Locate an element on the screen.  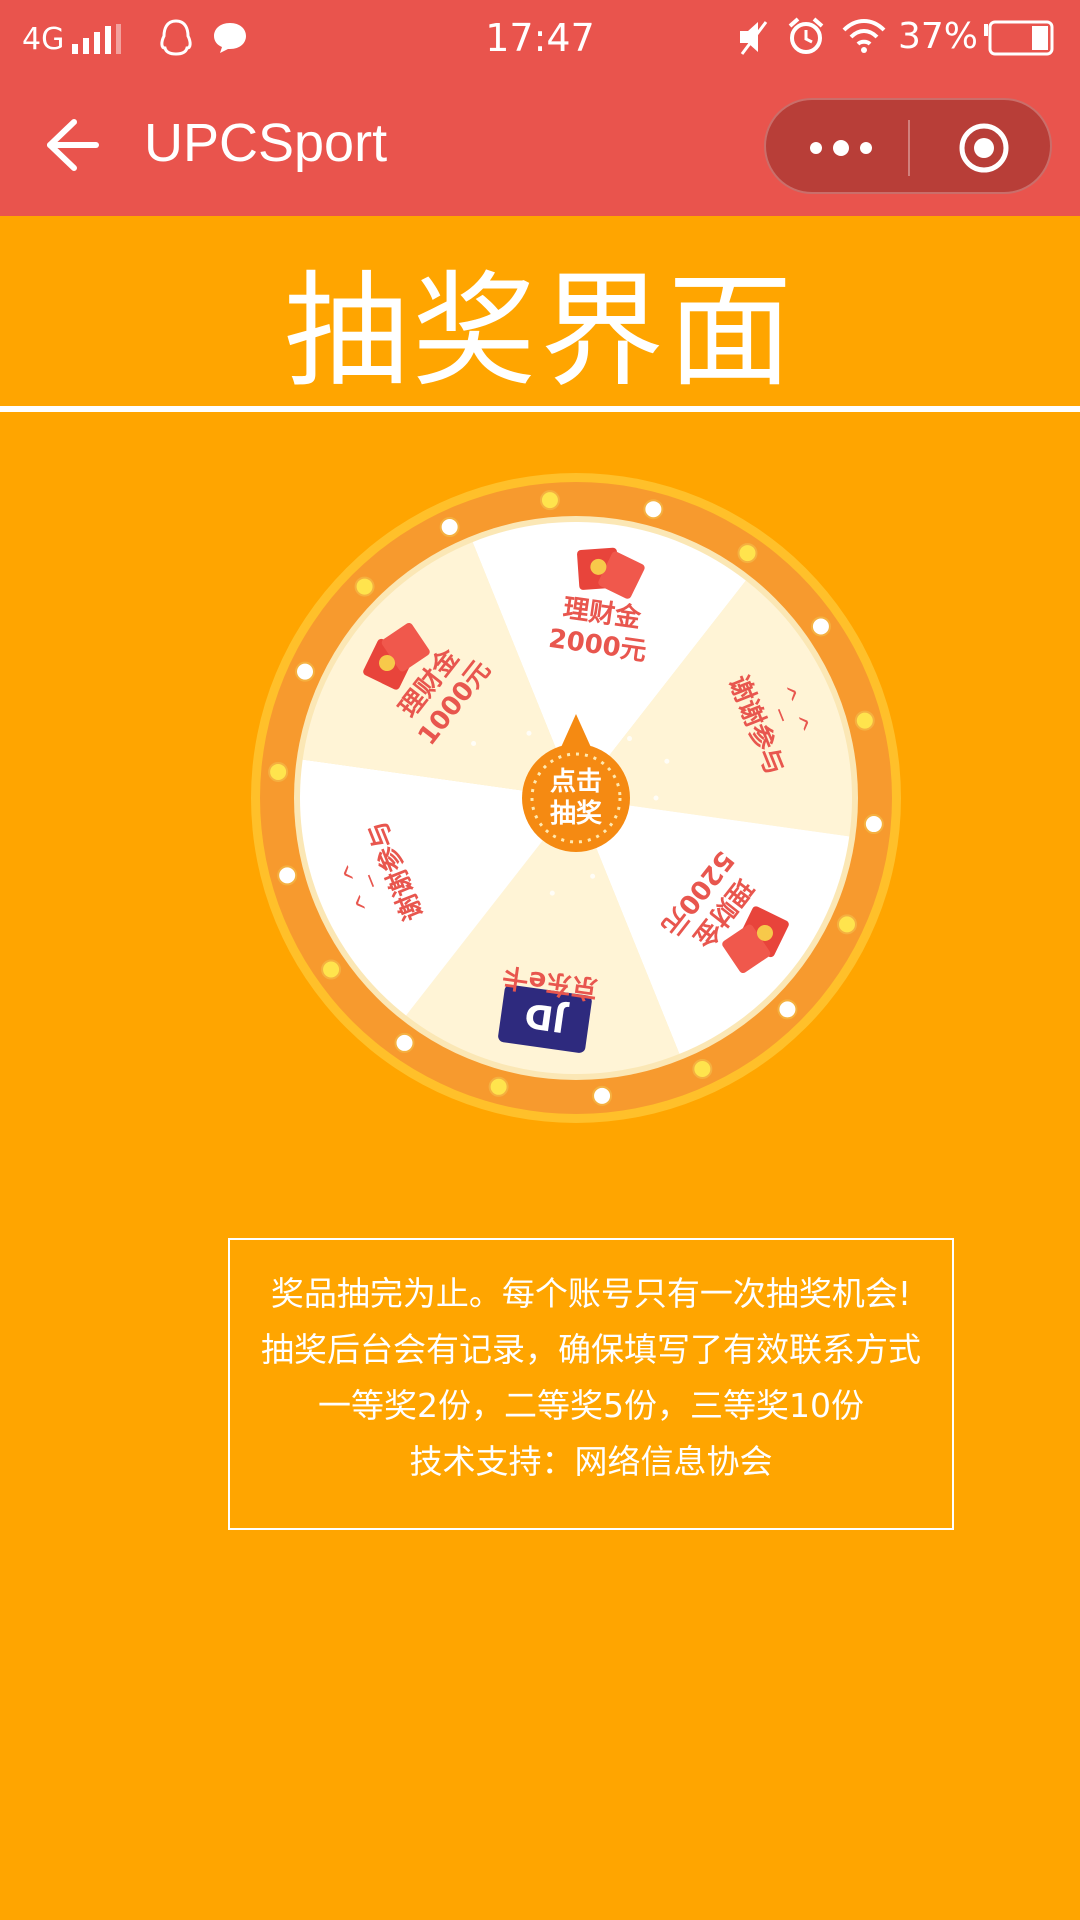
alarm-icon is located at coordinates (806, 35).